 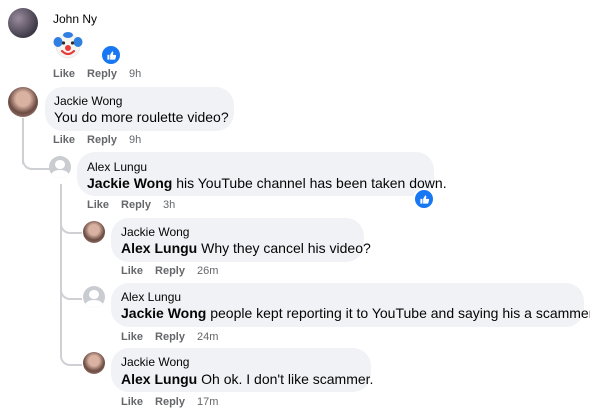 I want to click on comment-author: John Ny, so click(x=75, y=19).